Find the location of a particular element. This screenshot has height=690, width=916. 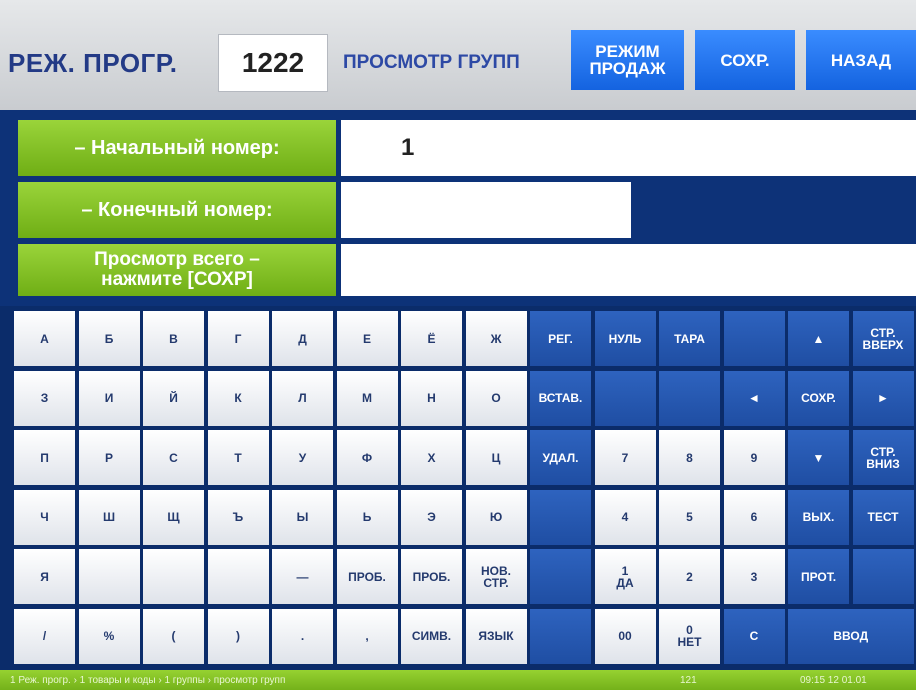

keyboard-key: Т is located at coordinates (238, 458).